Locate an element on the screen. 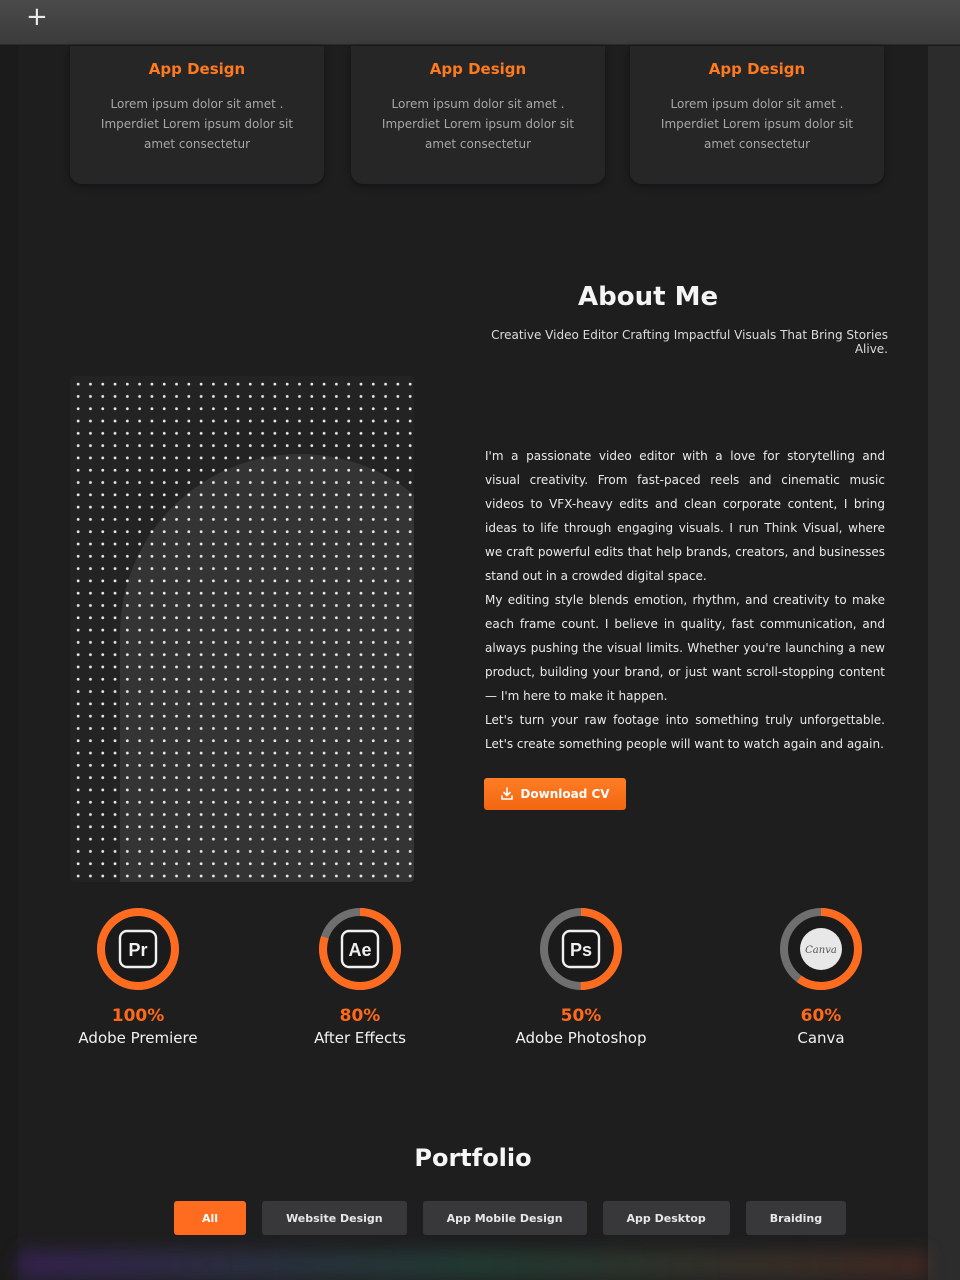 The height and width of the screenshot is (1280, 960). skill-percent: 50% is located at coordinates (581, 1016).